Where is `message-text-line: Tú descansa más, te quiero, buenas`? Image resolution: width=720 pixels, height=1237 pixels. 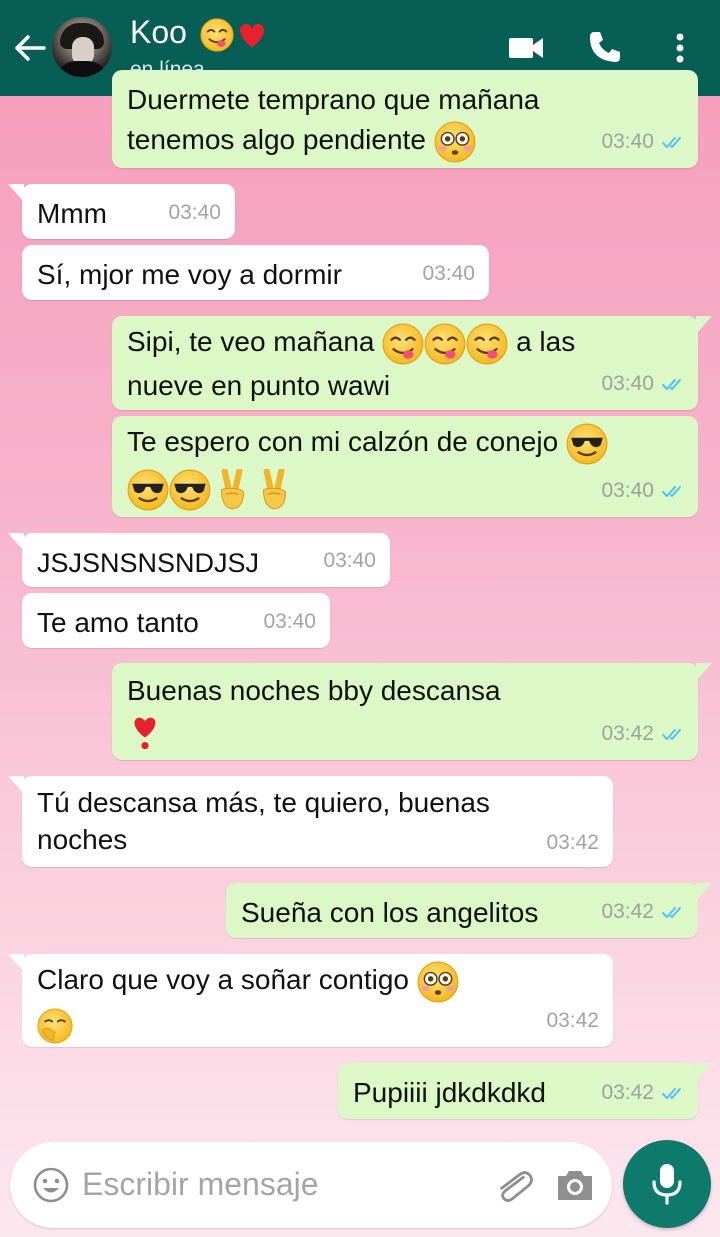
message-text-line: Tú descansa más, te quiero, buenas is located at coordinates (263, 802).